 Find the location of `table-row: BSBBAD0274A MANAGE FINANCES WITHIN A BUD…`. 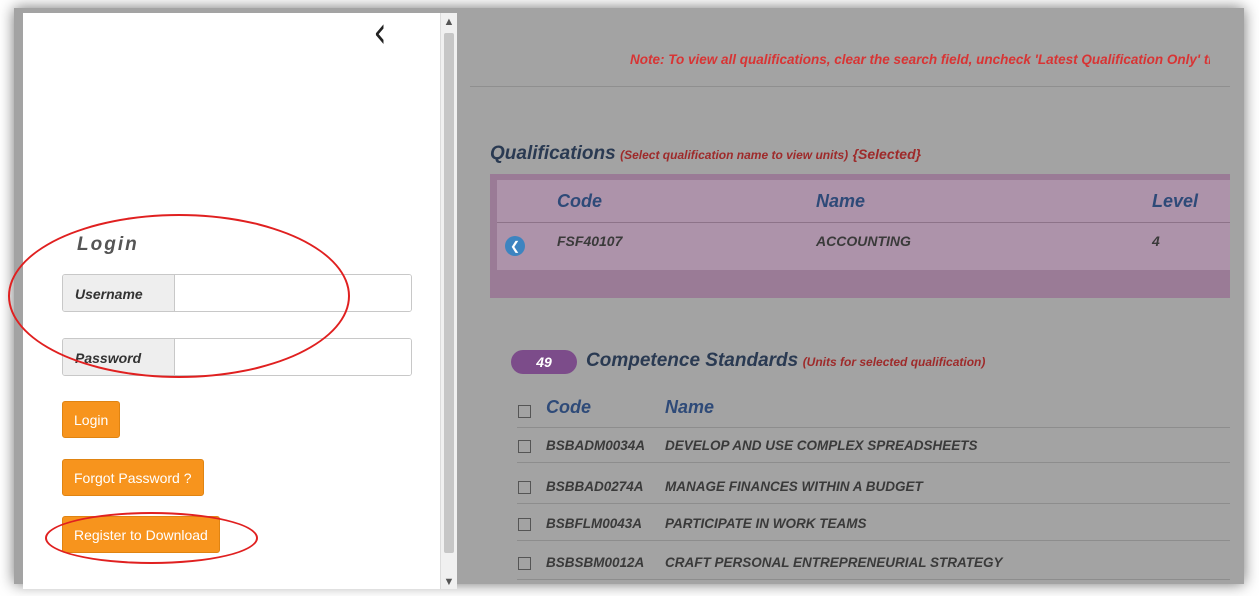

table-row: BSBBAD0274A MANAGE FINANCES WITHIN A BUD… is located at coordinates (873, 486).